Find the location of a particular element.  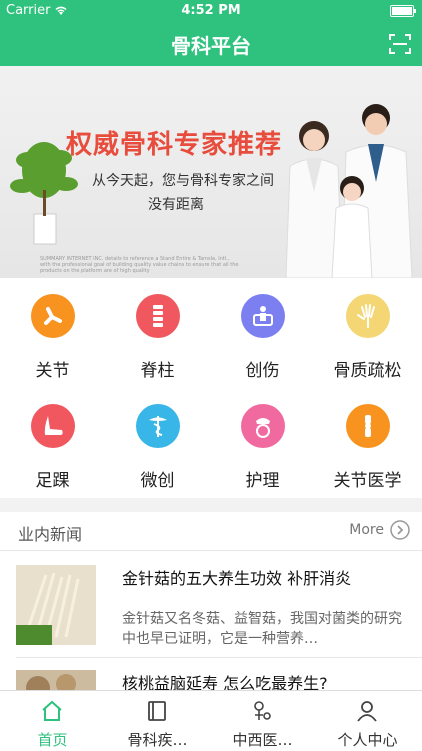

nurse-icon is located at coordinates (263, 426).